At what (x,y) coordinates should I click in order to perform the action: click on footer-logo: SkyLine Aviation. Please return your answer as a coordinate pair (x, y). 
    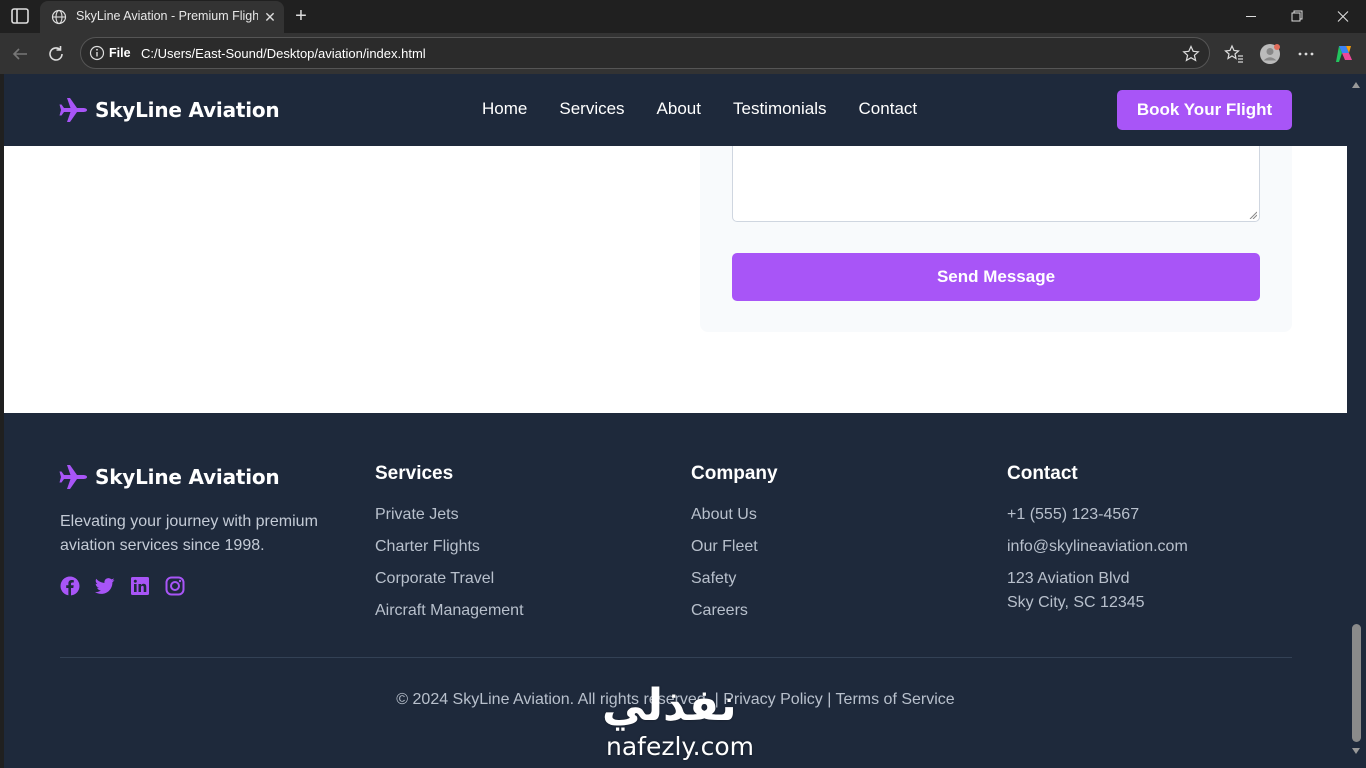
    Looking at the image, I should click on (169, 477).